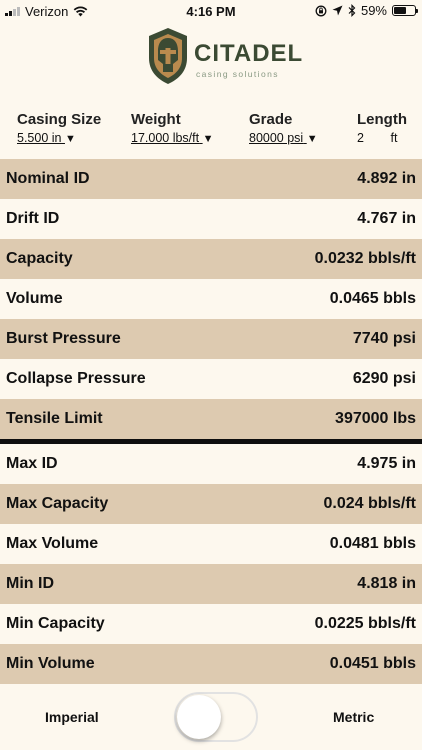 This screenshot has width=422, height=750. Describe the element at coordinates (384, 338) in the screenshot. I see `result-value: 7740 psi` at that location.